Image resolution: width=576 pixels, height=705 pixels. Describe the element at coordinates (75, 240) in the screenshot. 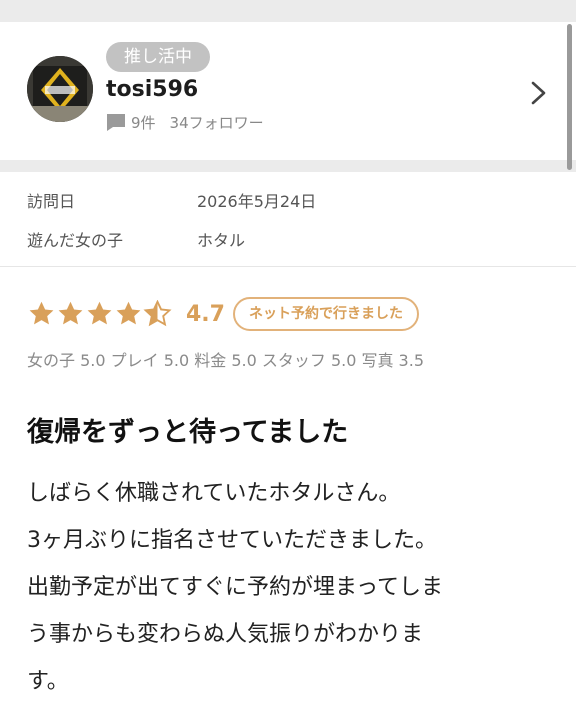

I see `girl-label: 遊んだ女の子` at that location.